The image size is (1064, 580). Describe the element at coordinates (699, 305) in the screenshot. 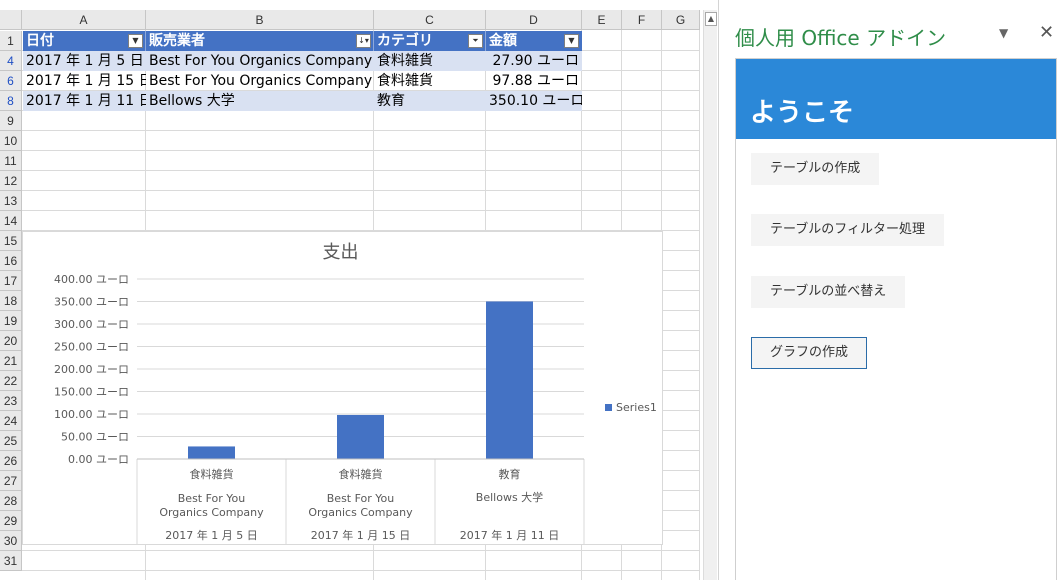

I see `grid-column-line` at that location.